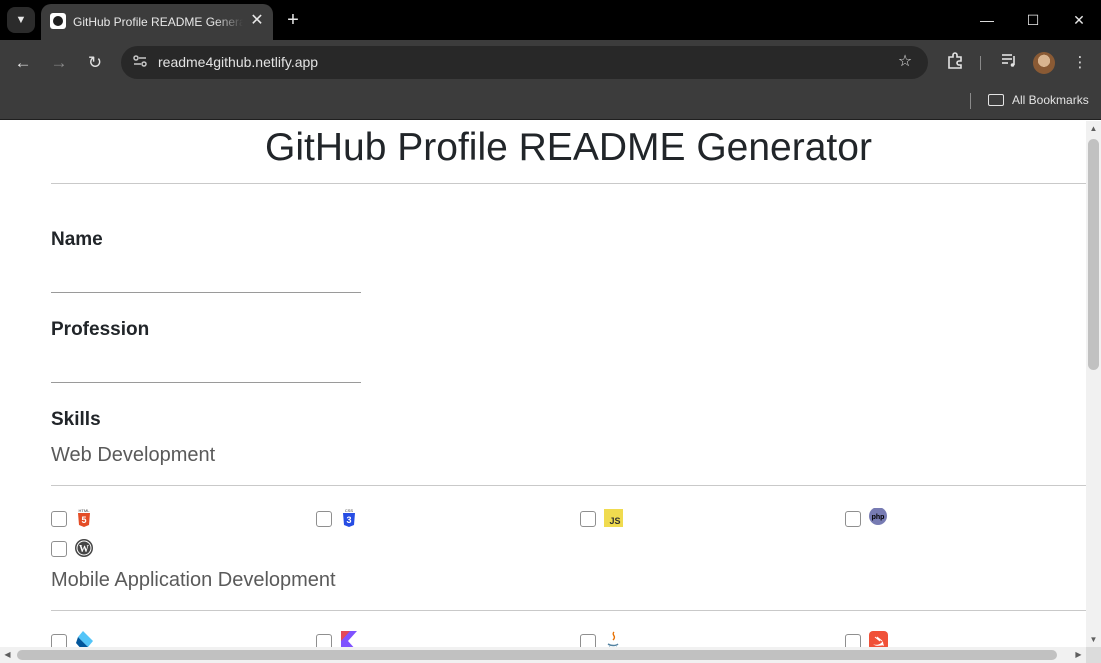  I want to click on address-bar: readme4github.netlify.app ☆, so click(524, 62).